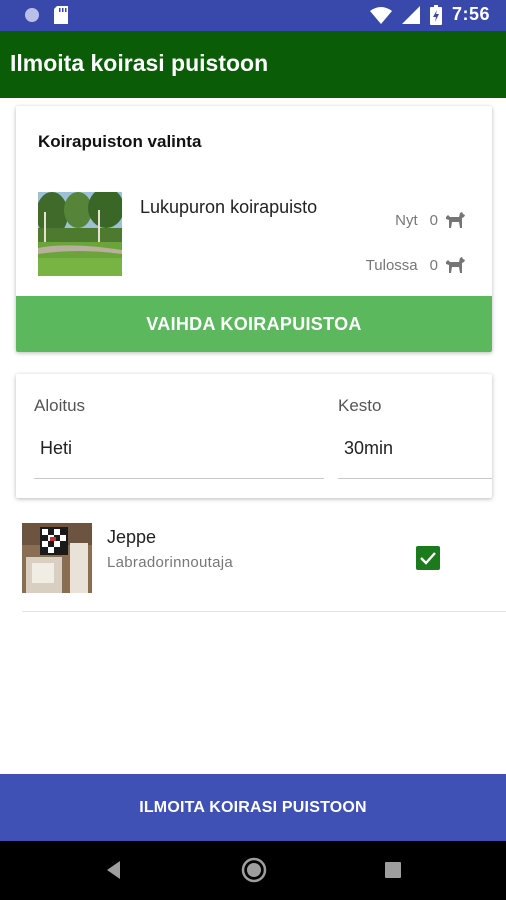 This screenshot has width=506, height=900. Describe the element at coordinates (406, 220) in the screenshot. I see `stat-now-label: Nyt` at that location.